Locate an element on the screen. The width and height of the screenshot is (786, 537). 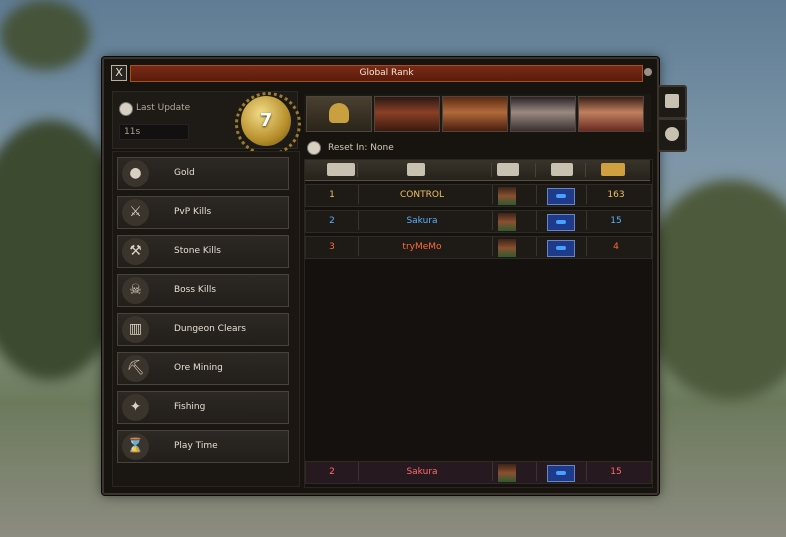
player-score: 4 is located at coordinates (616, 247).